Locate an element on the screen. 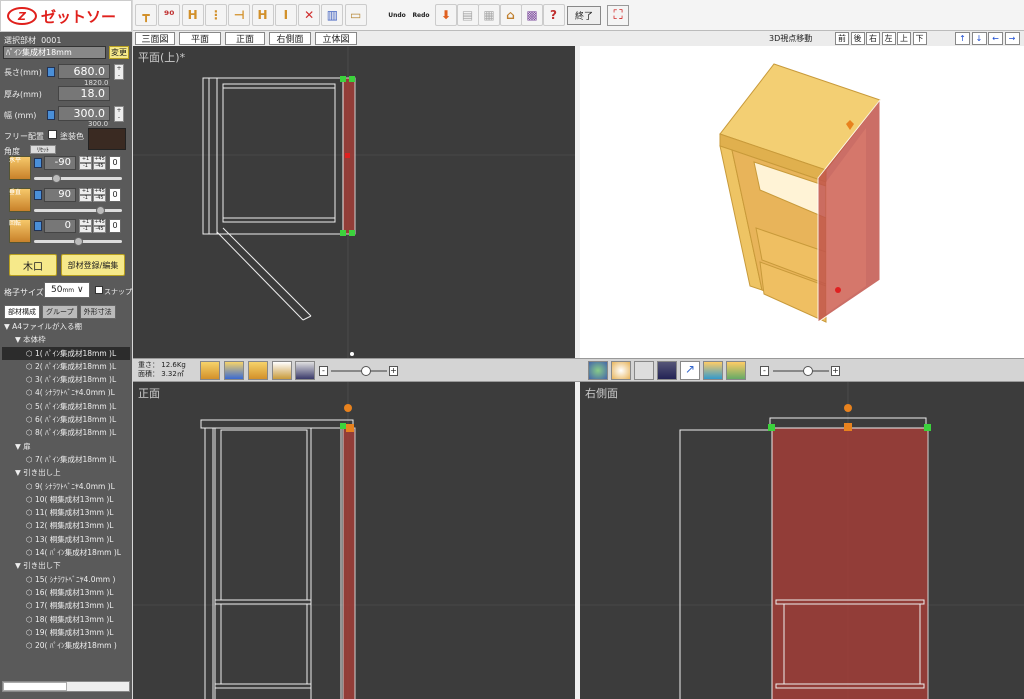 This screenshot has width=1024, height=699. zoom-slider-3d is located at coordinates (801, 371).